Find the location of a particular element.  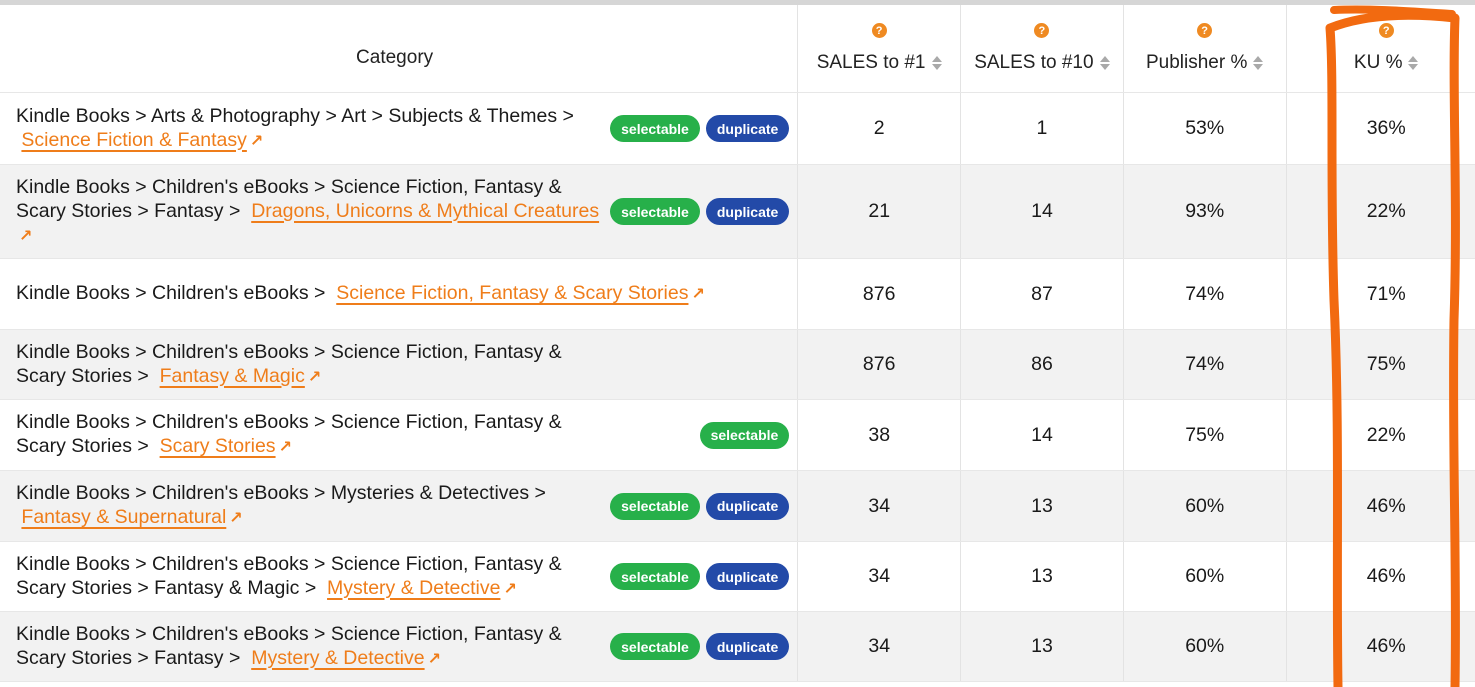

header-sales-to-1: ? SALES to #1 is located at coordinates (878, 48).